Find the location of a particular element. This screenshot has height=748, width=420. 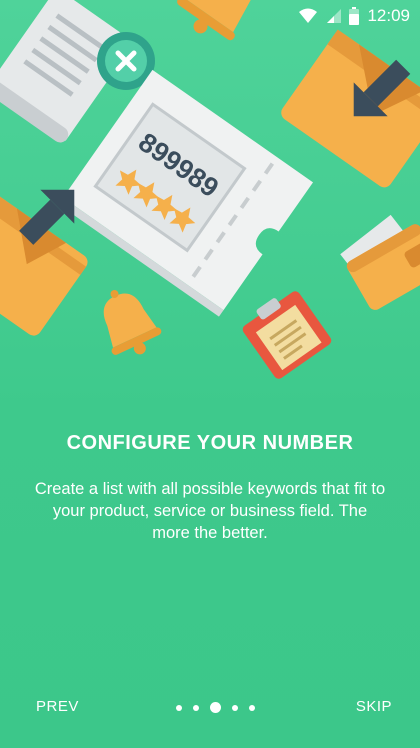

wallet-icon is located at coordinates (380, 262).